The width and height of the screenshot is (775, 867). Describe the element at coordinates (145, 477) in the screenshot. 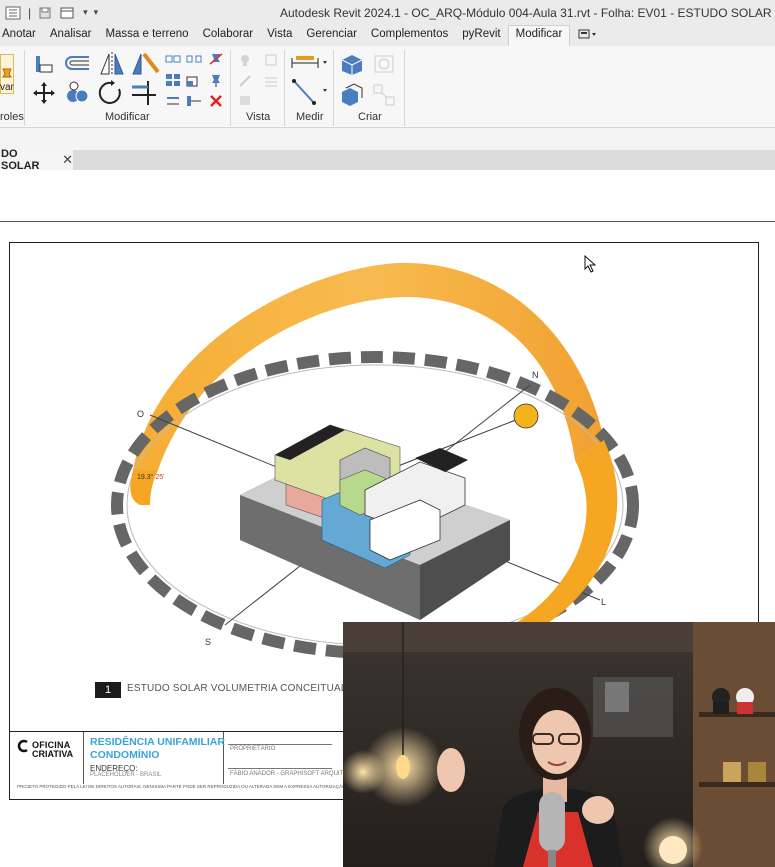

I see `sun-angle-value: 19.3°` at that location.